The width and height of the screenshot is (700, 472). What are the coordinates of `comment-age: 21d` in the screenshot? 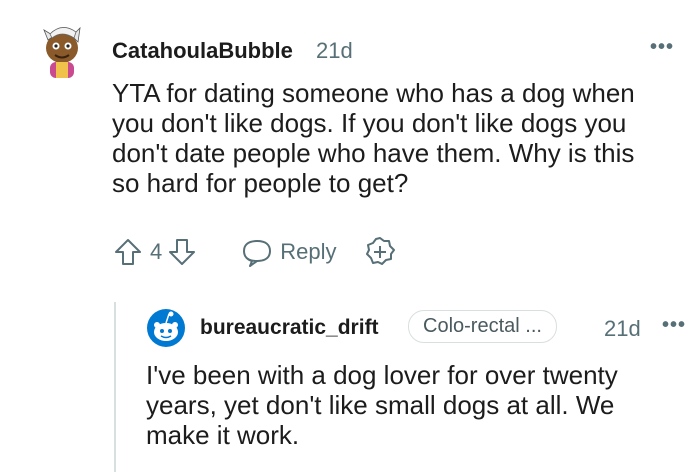 It's located at (334, 50).